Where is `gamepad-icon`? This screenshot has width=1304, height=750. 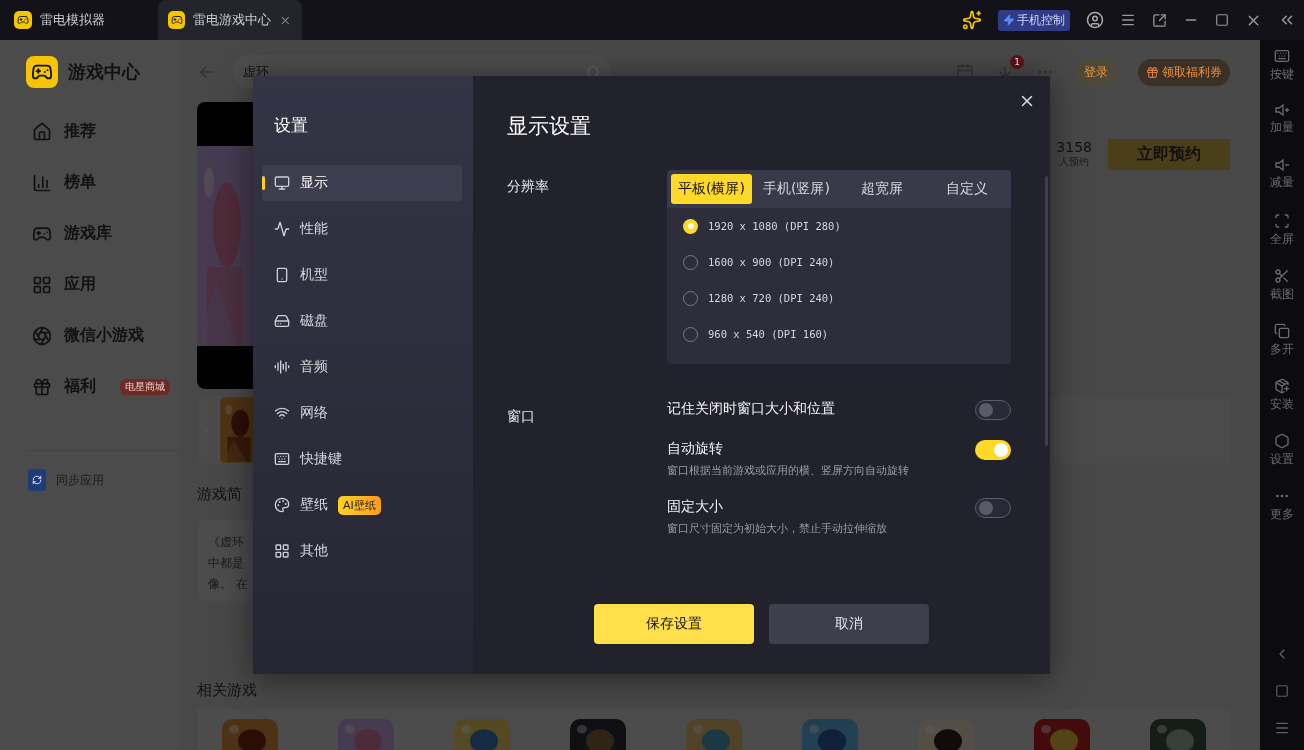 gamepad-icon is located at coordinates (177, 20).